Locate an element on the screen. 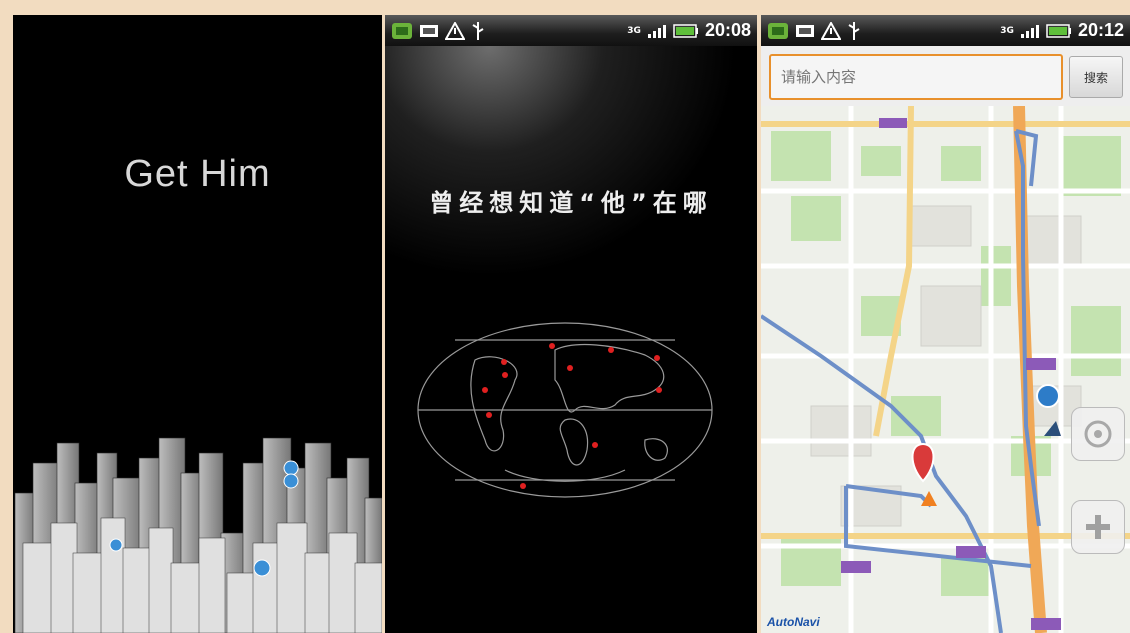  locate-button is located at coordinates (1098, 434).